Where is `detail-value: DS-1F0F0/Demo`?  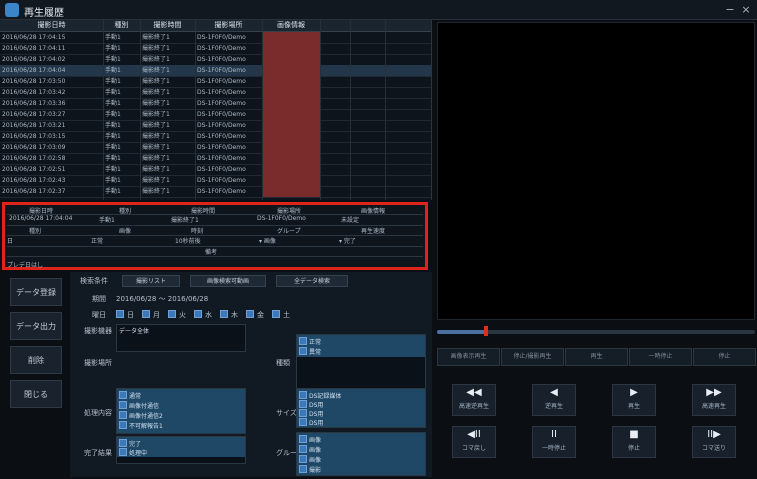
detail-value: DS-1F0F0/Demo is located at coordinates (281, 218).